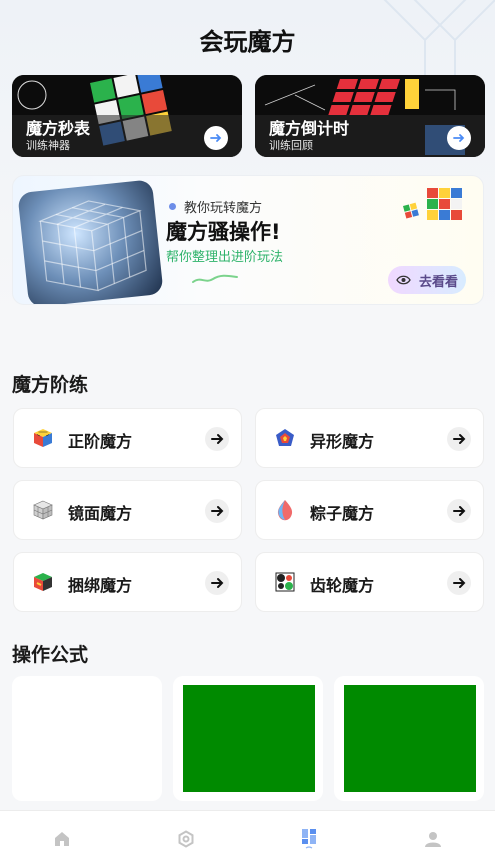 The image size is (495, 867). I want to click on user-icon, so click(433, 839).